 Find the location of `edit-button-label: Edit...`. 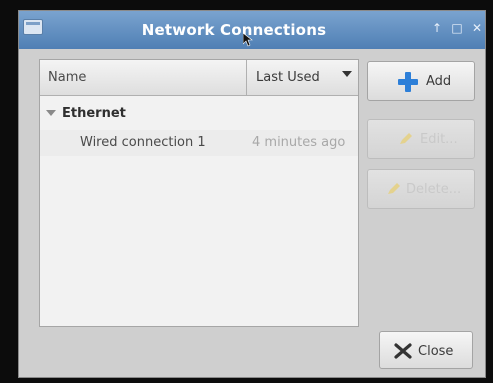

edit-button-label: Edit... is located at coordinates (439, 139).